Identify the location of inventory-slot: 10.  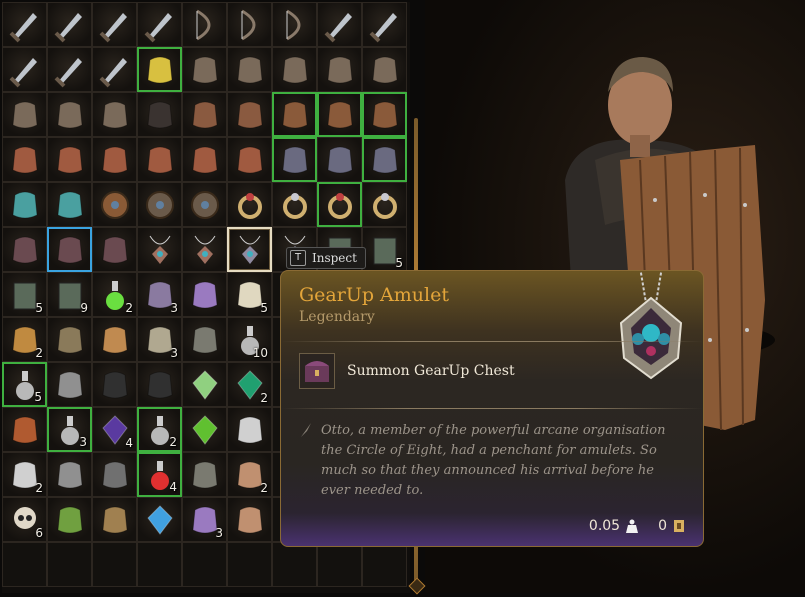
(249, 339).